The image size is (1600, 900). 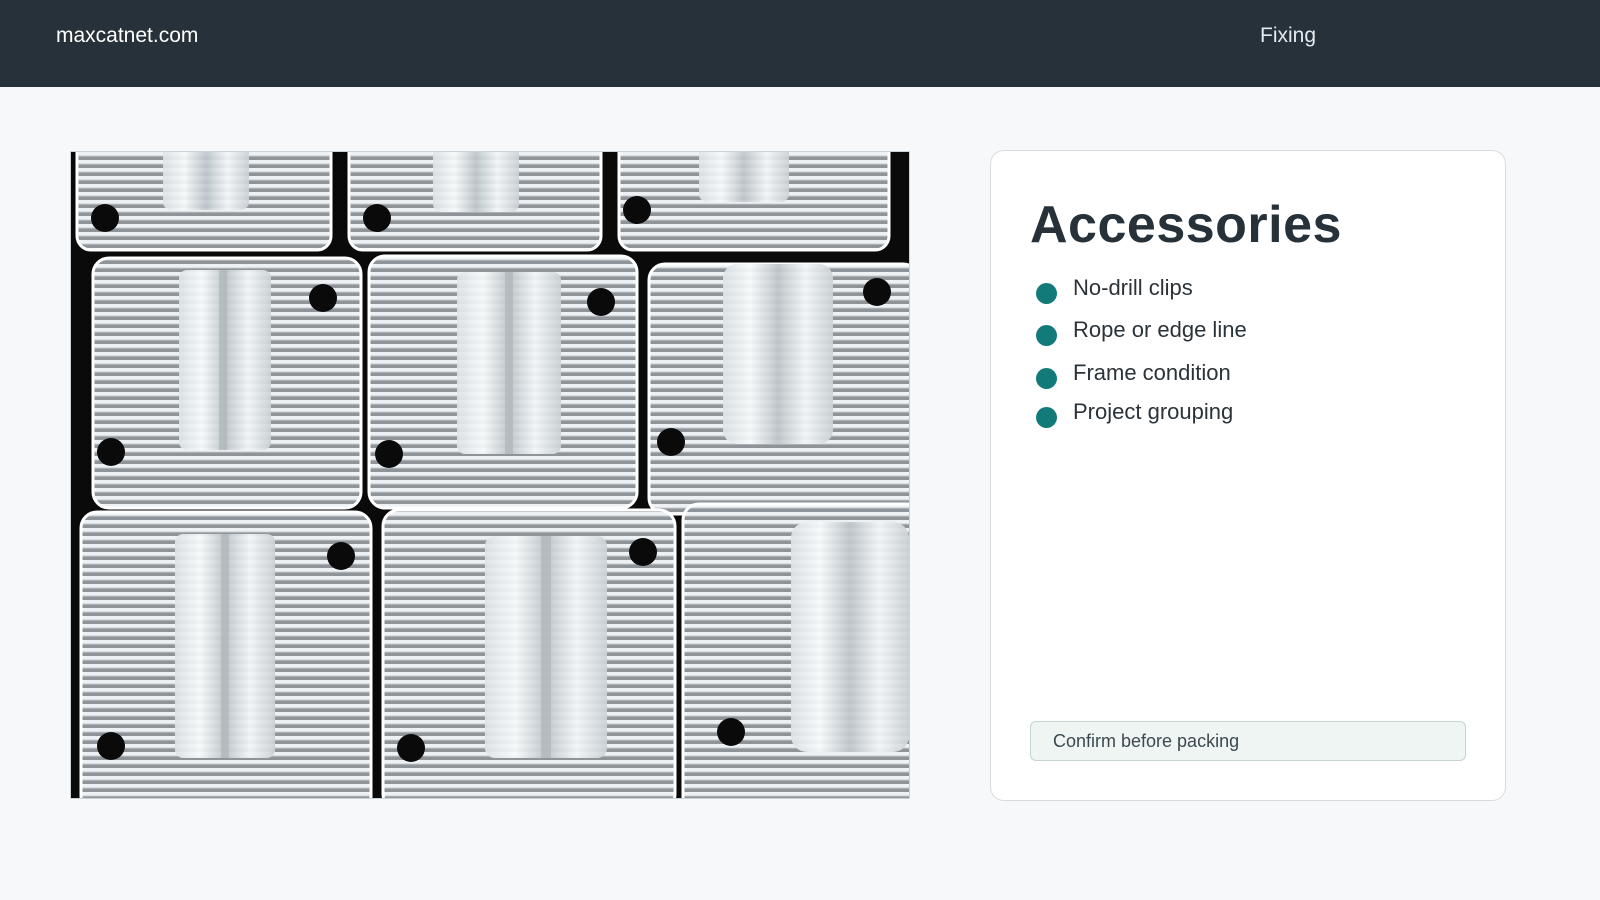 What do you see at coordinates (1160, 329) in the screenshot?
I see `feature-label: Rope or edge line` at bounding box center [1160, 329].